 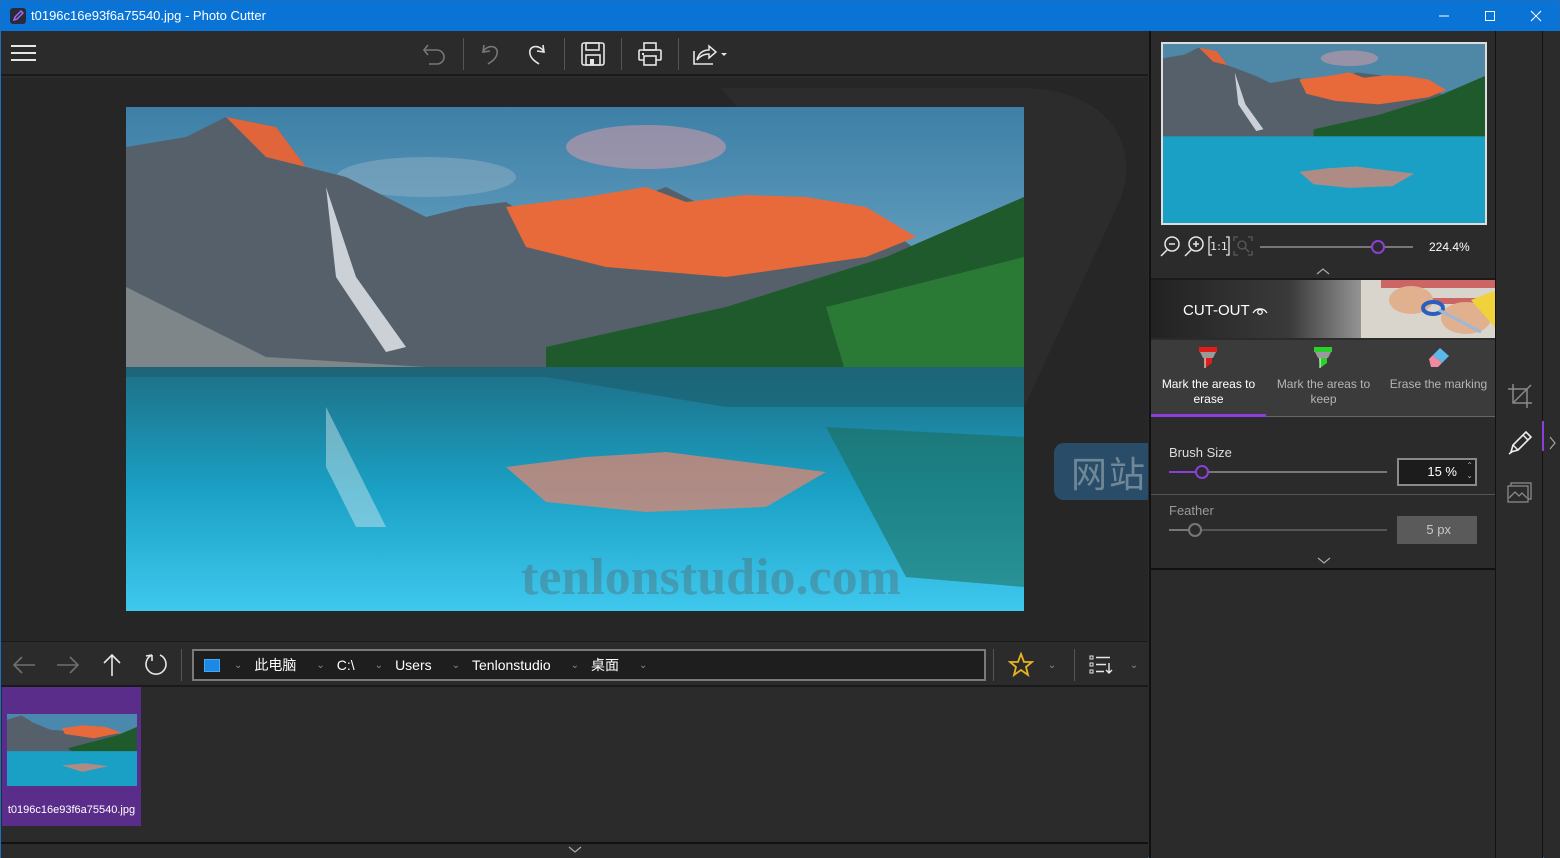 What do you see at coordinates (1324, 560) in the screenshot?
I see `chevron-down-icon` at bounding box center [1324, 560].